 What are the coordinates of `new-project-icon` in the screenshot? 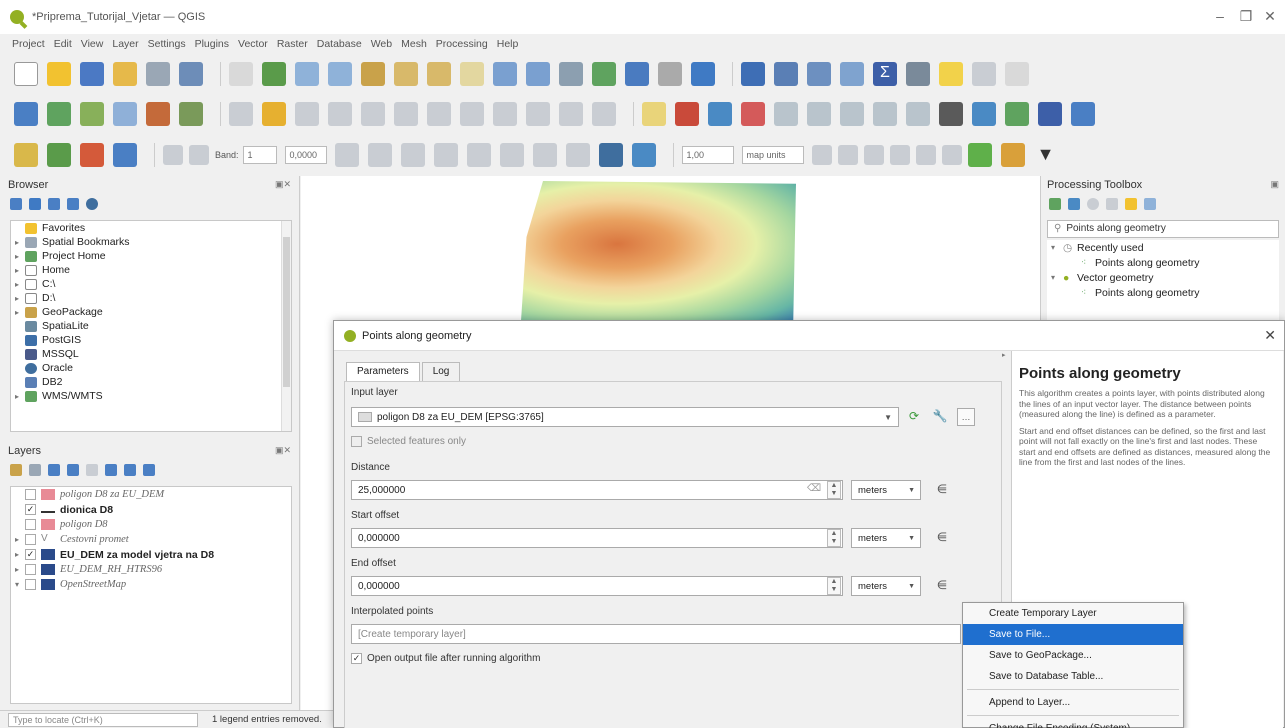 It's located at (26, 74).